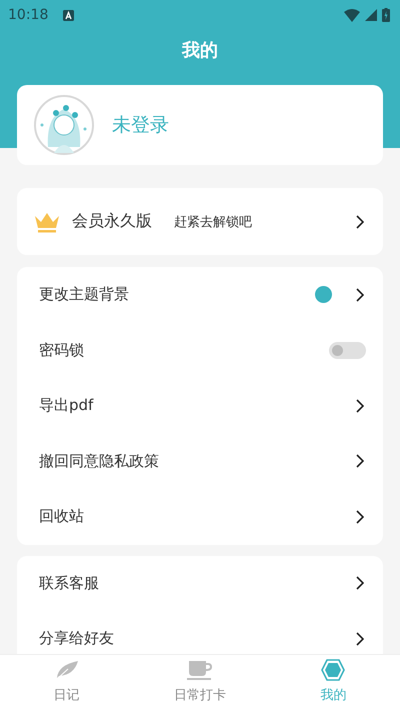  I want to click on signal-icon, so click(371, 15).